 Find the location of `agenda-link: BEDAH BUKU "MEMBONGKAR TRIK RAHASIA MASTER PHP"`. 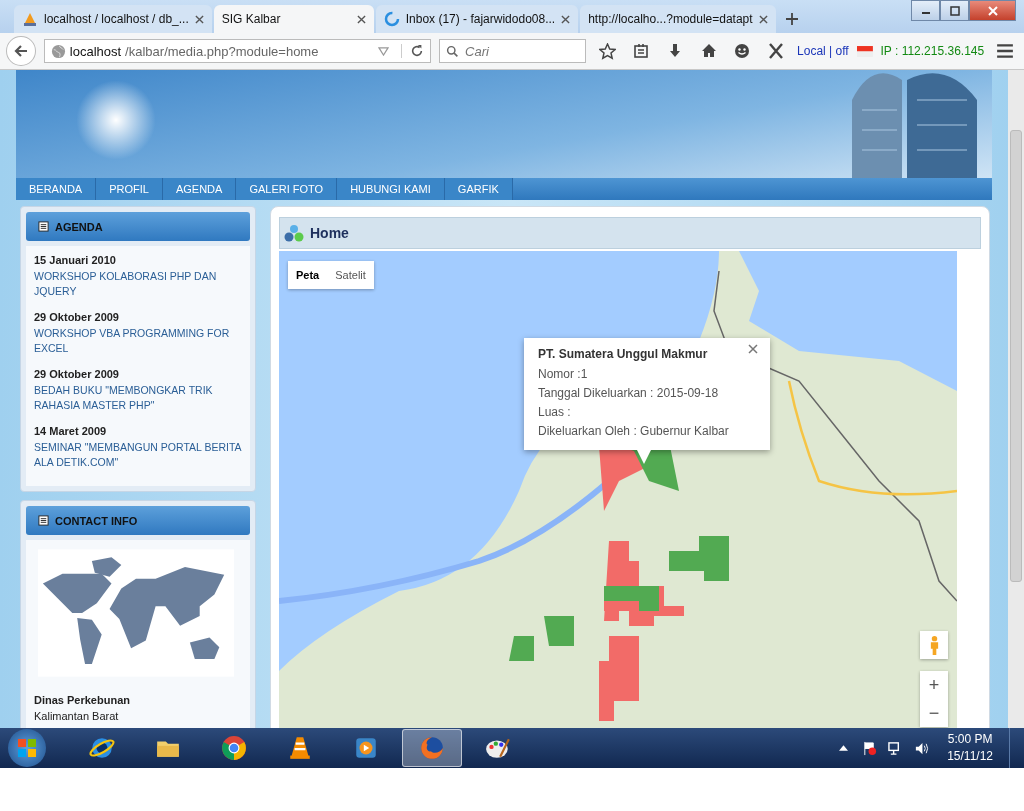

agenda-link: BEDAH BUKU "MEMBONGKAR TRIK RAHASIA MASTER PHP" is located at coordinates (138, 398).